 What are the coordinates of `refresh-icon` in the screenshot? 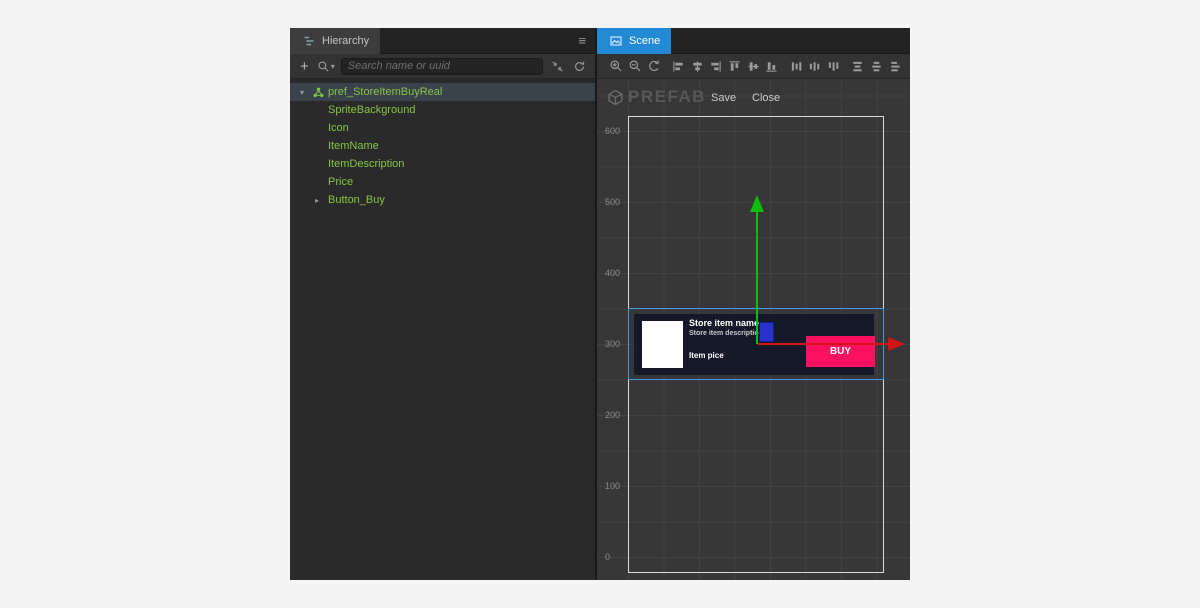 It's located at (579, 66).